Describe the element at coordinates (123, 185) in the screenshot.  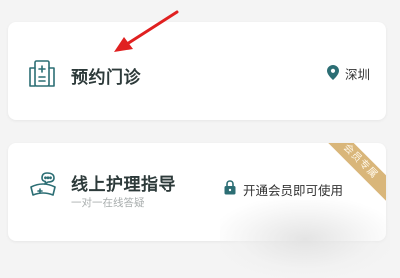
I see `nursing-title: 线上护理指导` at that location.